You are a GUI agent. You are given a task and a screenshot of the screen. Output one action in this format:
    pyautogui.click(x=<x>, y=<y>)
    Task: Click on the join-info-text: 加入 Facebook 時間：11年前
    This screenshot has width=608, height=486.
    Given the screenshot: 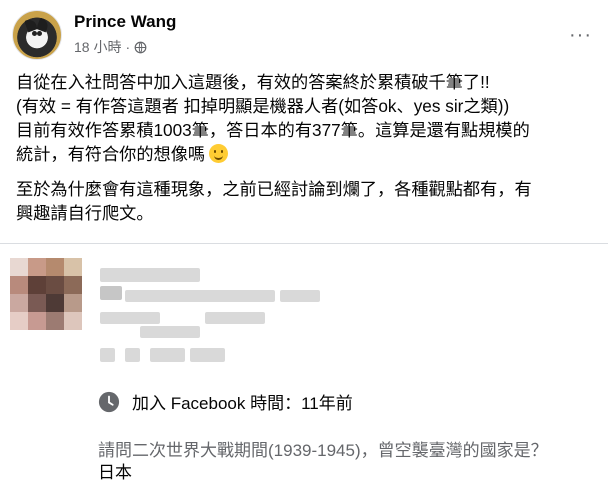 What is the action you would take?
    pyautogui.click(x=242, y=403)
    